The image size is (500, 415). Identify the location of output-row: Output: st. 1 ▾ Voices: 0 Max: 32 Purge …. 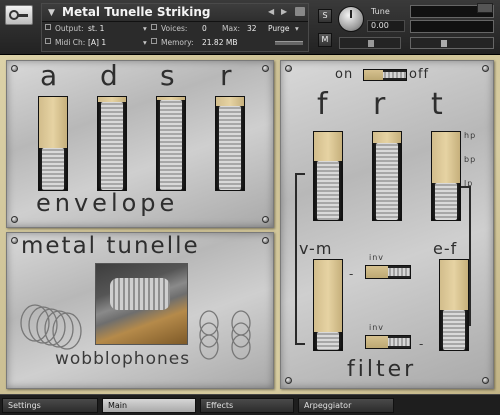
(175, 29).